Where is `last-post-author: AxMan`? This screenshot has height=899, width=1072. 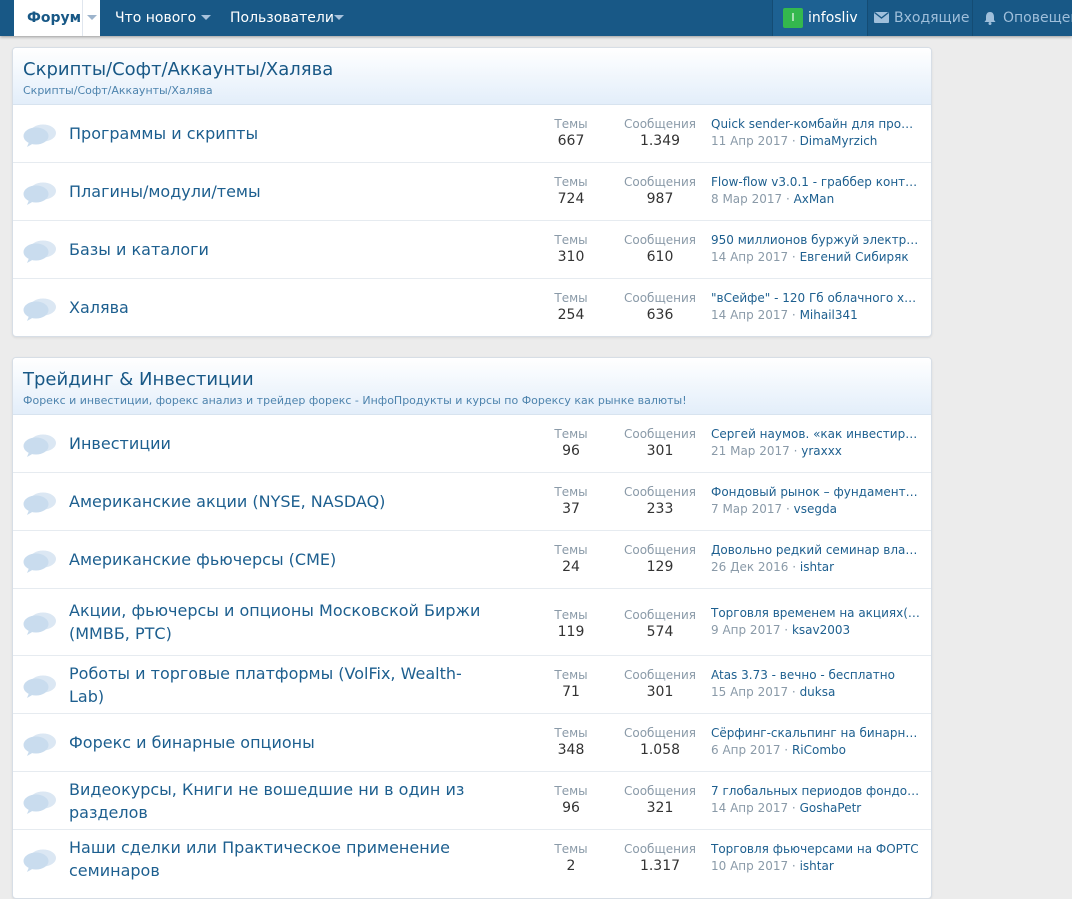 last-post-author: AxMan is located at coordinates (814, 199).